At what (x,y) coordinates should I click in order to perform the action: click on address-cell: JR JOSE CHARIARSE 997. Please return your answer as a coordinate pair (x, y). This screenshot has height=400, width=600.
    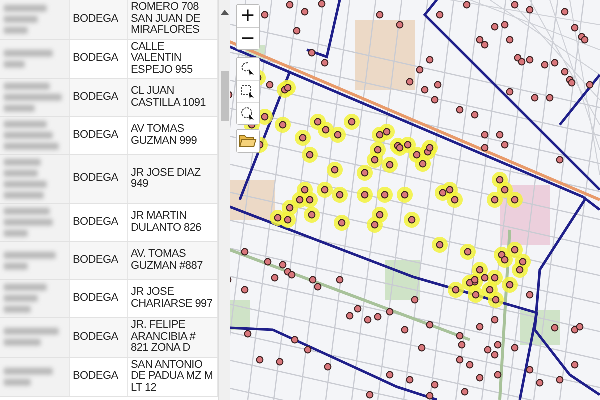
    Looking at the image, I should click on (173, 298).